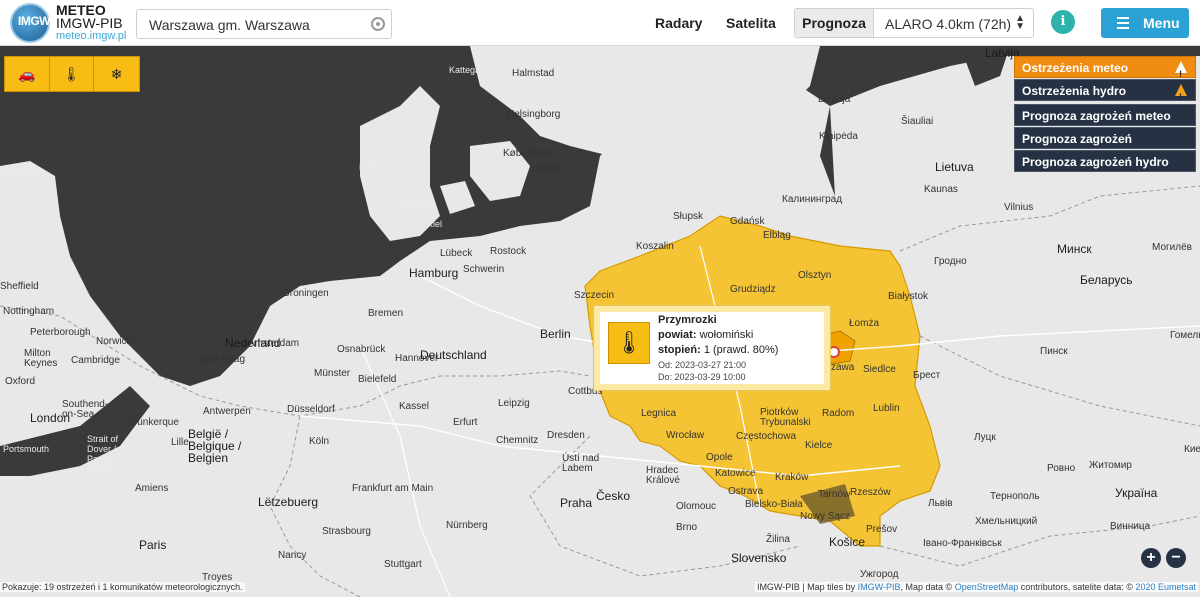  What do you see at coordinates (361, 349) in the screenshot?
I see `map-label-city: Osnabrück` at bounding box center [361, 349].